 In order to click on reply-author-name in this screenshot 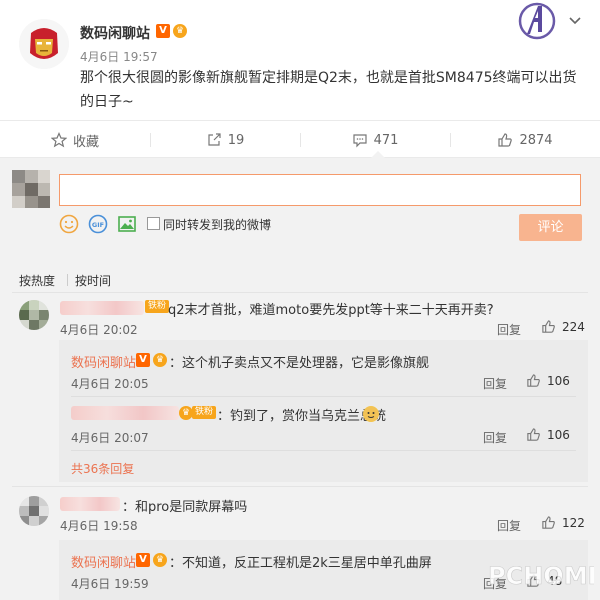, I will do `click(125, 413)`.